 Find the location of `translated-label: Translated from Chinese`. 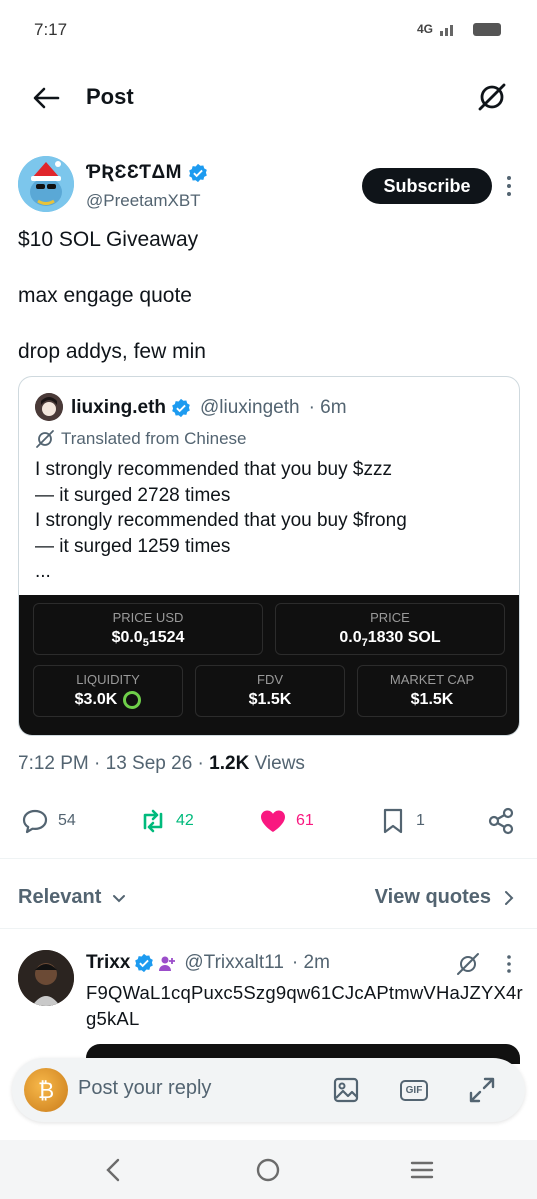

translated-label: Translated from Chinese is located at coordinates (154, 438).